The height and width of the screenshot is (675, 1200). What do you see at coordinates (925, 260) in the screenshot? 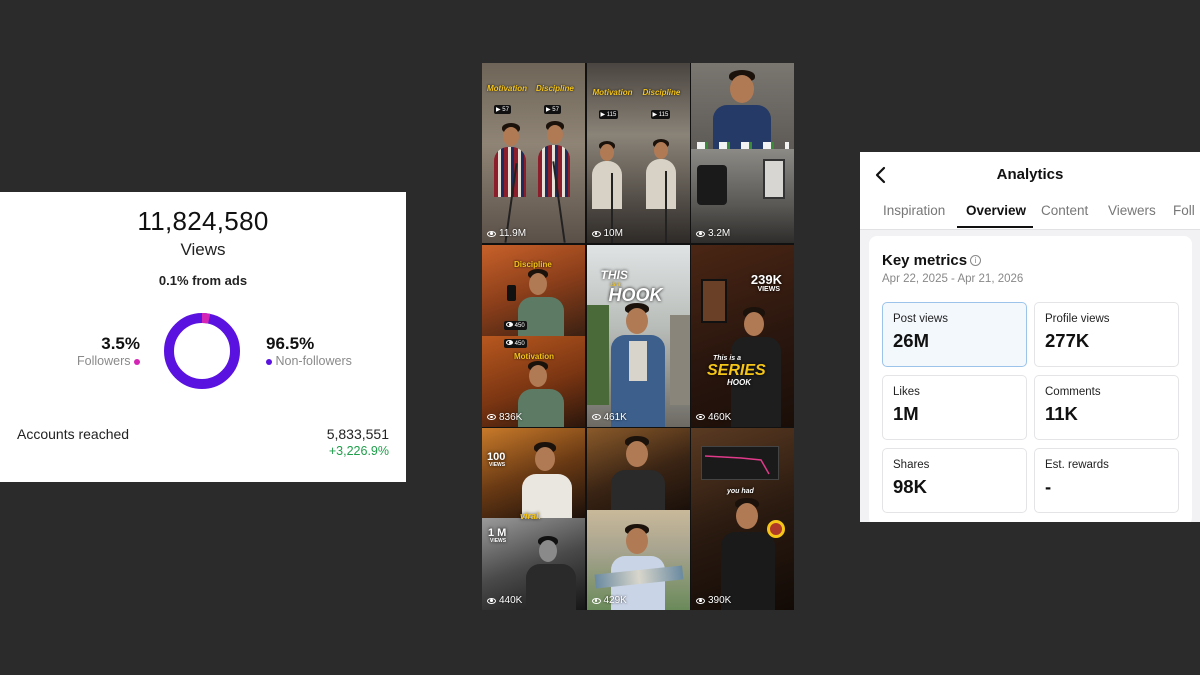
I see `key-metrics-title: Key metrics` at bounding box center [925, 260].